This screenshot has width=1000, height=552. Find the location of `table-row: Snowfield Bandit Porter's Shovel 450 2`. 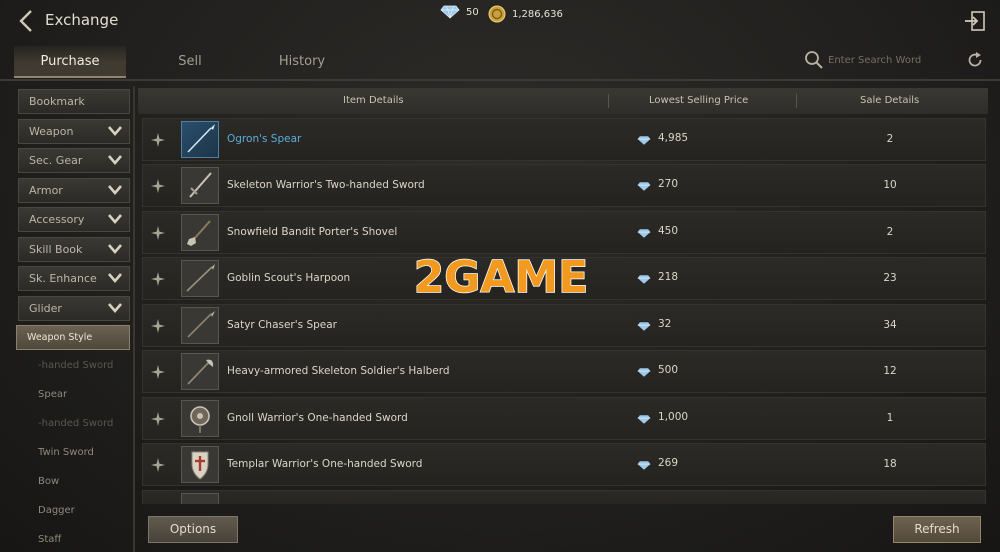

table-row: Snowfield Bandit Porter's Shovel 450 2 is located at coordinates (564, 232).